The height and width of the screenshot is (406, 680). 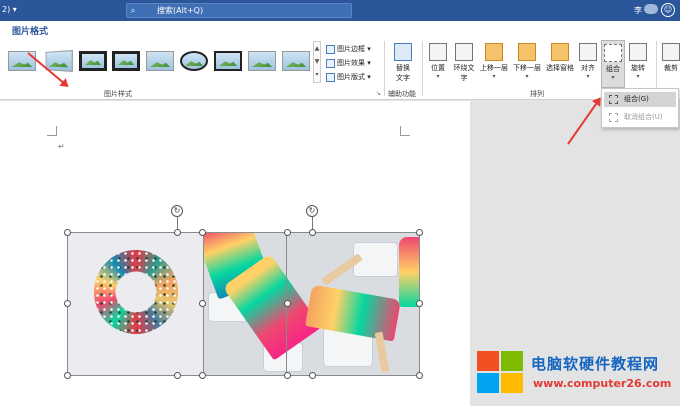 What do you see at coordinates (643, 117) in the screenshot?
I see `menu-item-ungroup-label: 取消组合(U)` at bounding box center [643, 117].